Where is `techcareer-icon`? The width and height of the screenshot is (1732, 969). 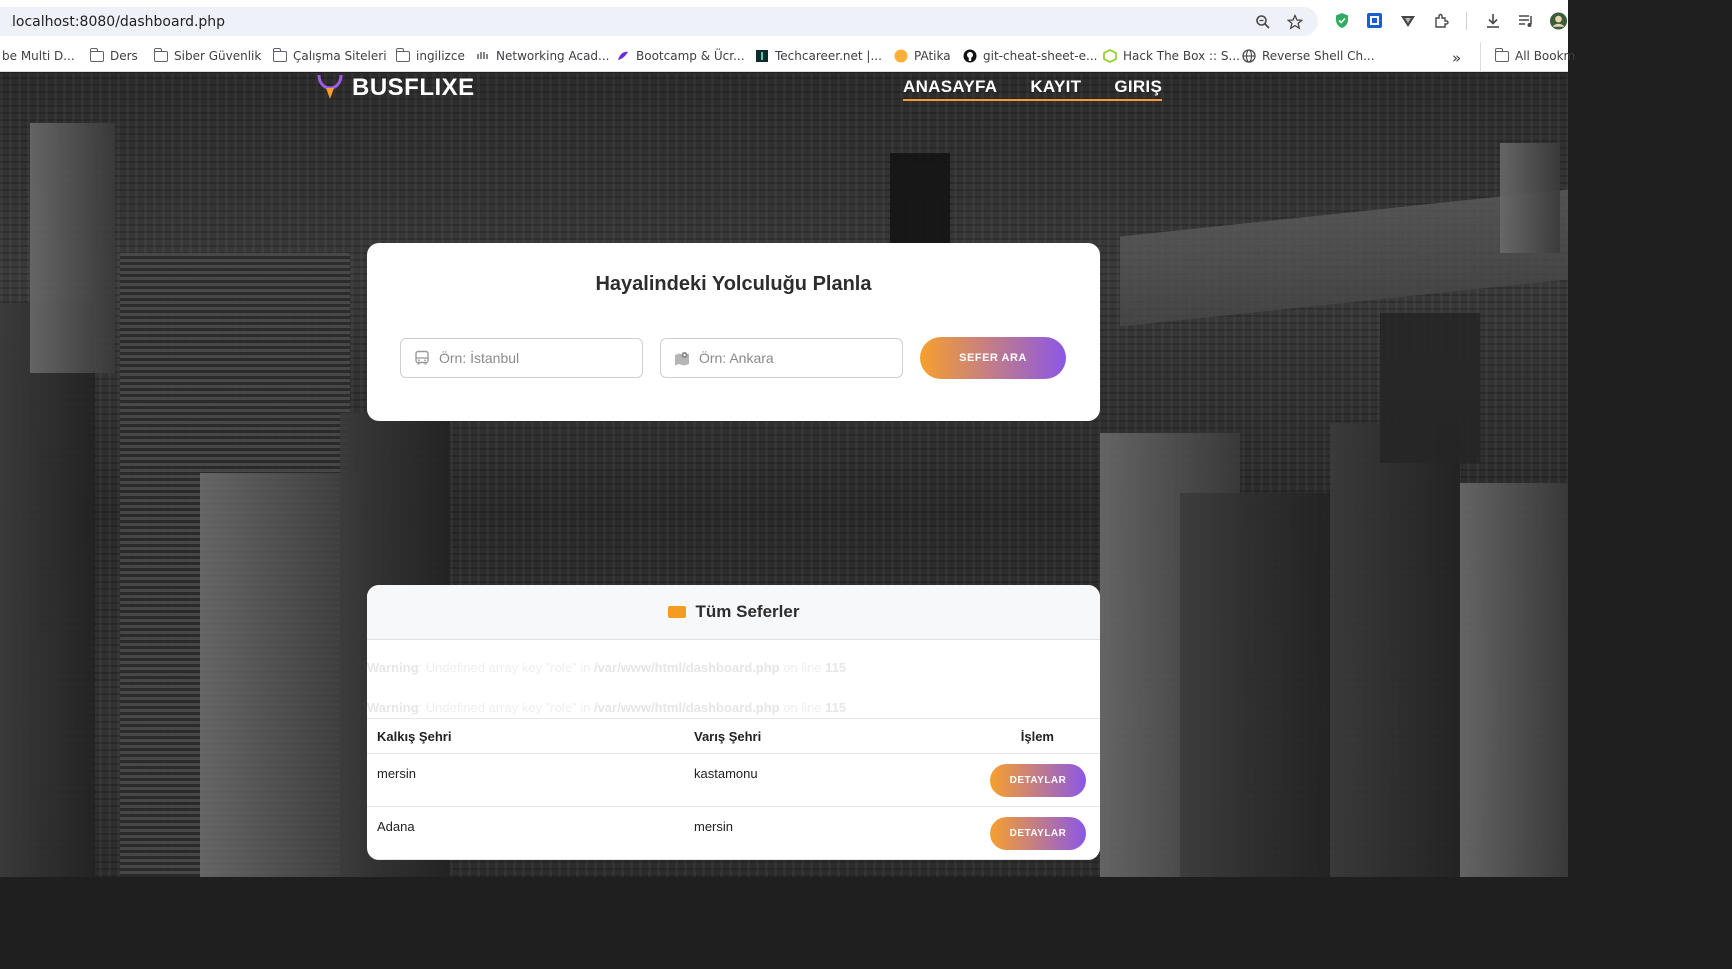
techcareer-icon is located at coordinates (762, 56).